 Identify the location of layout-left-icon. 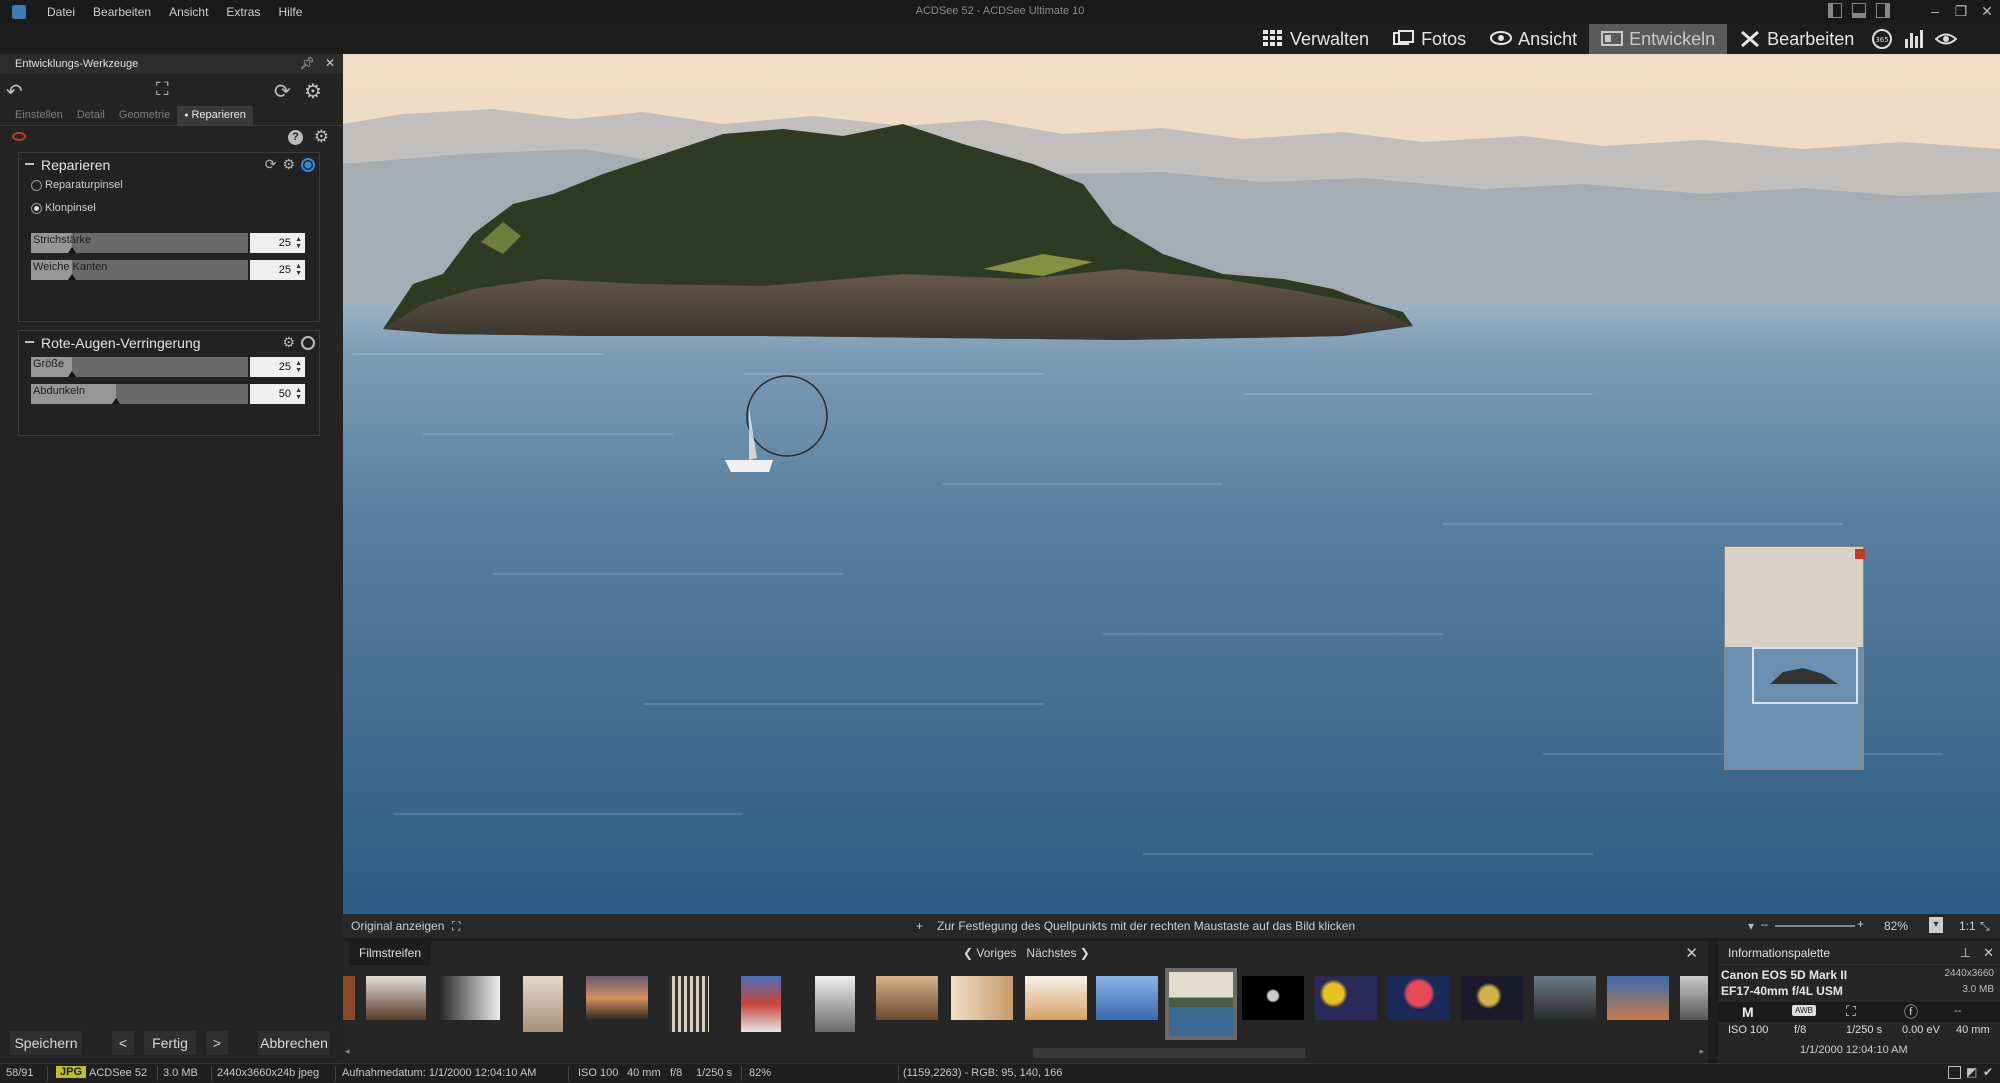
(1835, 10).